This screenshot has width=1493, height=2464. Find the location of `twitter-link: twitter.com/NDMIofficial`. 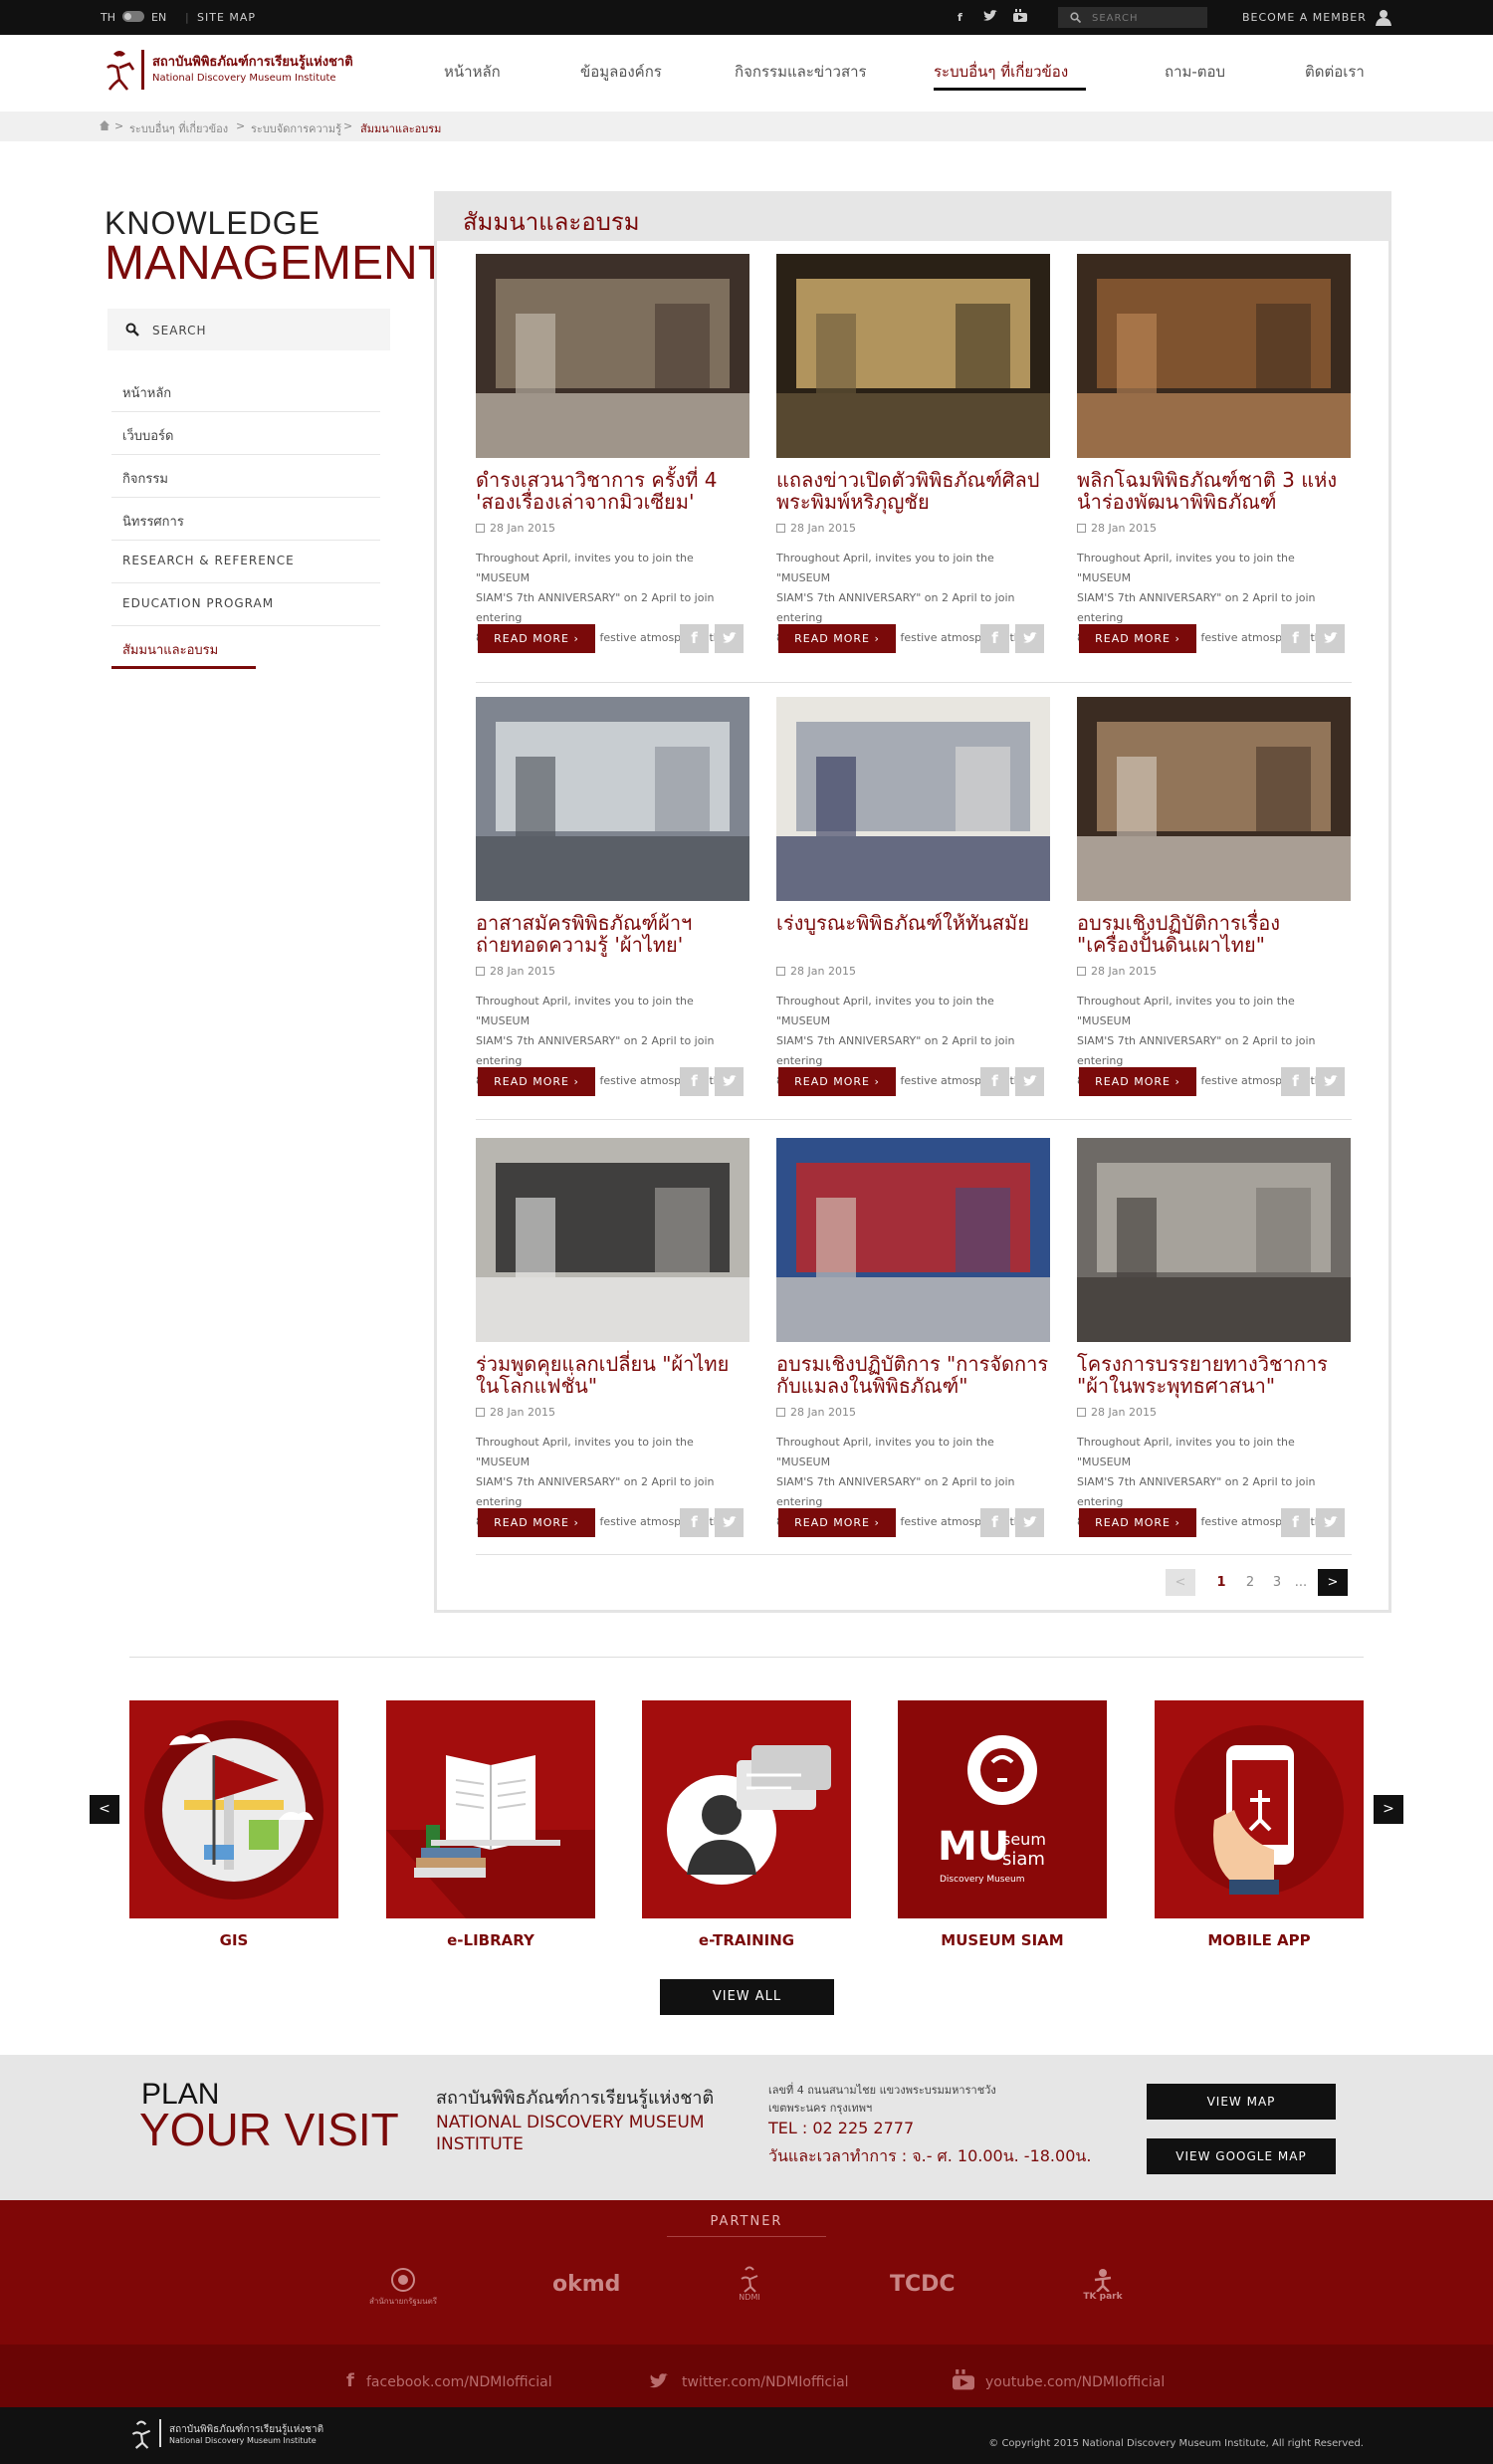

twitter-link: twitter.com/NDMIofficial is located at coordinates (765, 2382).